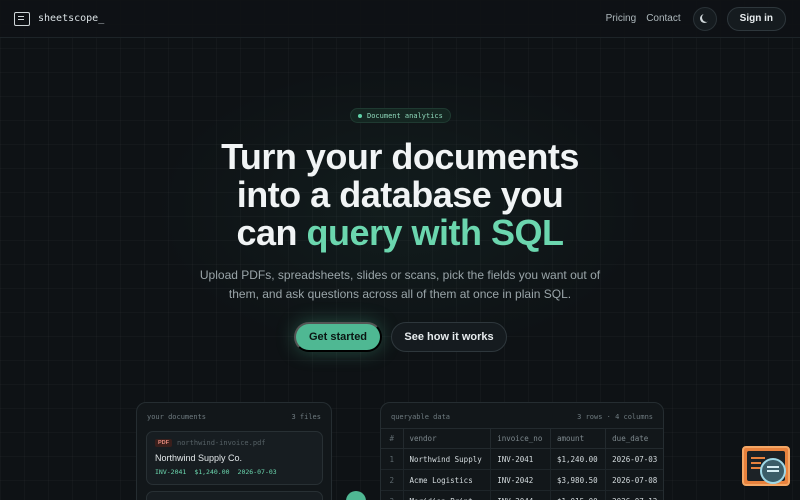  I want to click on table-cell: 2026-07-03, so click(634, 459).